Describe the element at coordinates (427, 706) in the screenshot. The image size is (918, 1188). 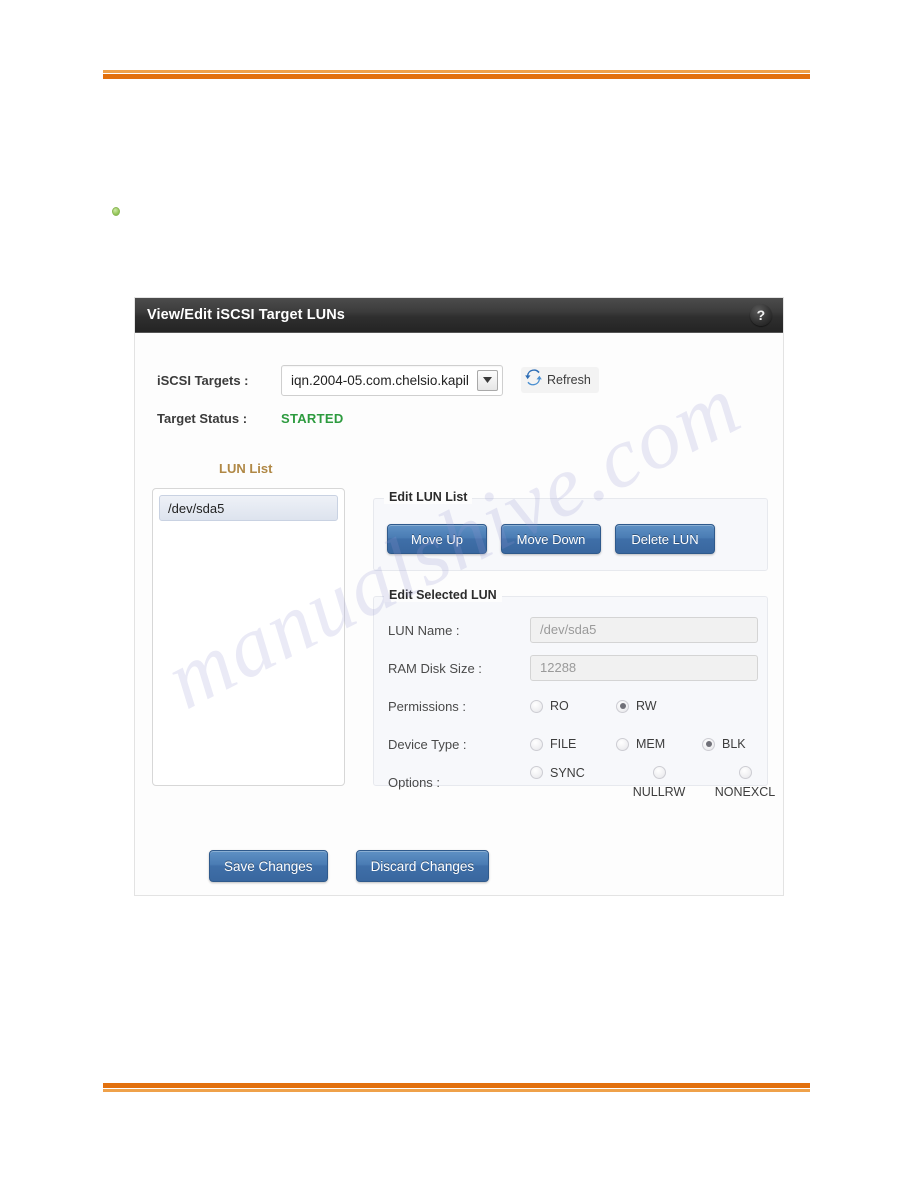
I see `permissions-label: Permissions :` at that location.